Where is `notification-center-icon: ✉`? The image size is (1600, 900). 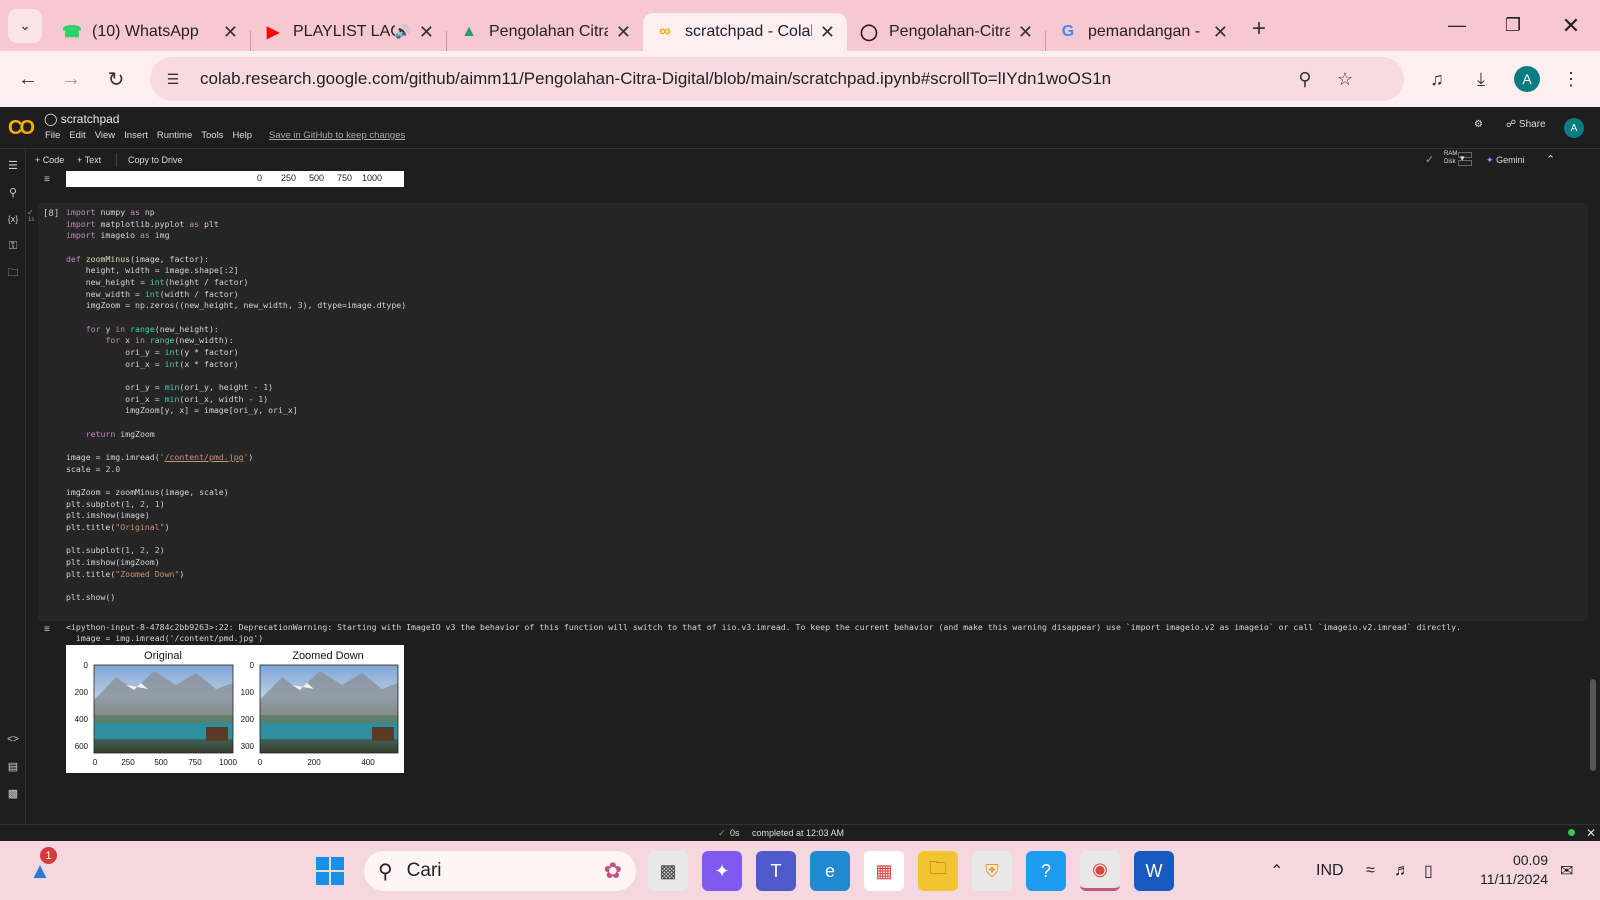
notification-center-icon: ✉ is located at coordinates (1566, 871).